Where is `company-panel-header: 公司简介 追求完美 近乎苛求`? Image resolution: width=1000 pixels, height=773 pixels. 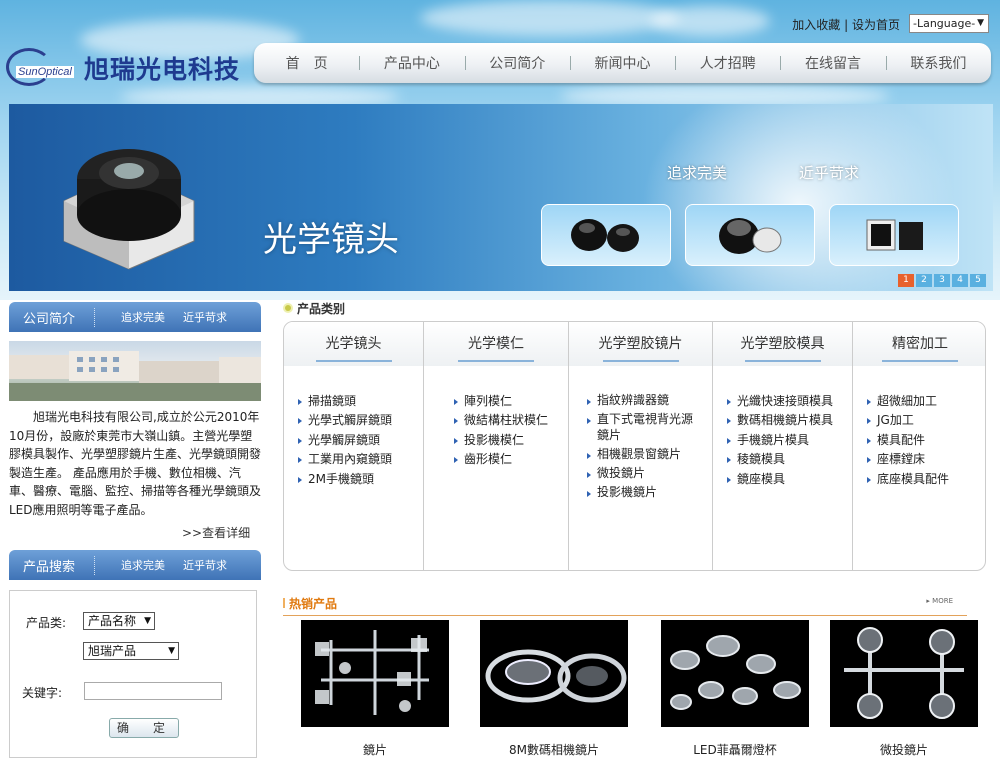
company-panel-header: 公司简介 追求完美 近乎苛求 is located at coordinates (135, 317).